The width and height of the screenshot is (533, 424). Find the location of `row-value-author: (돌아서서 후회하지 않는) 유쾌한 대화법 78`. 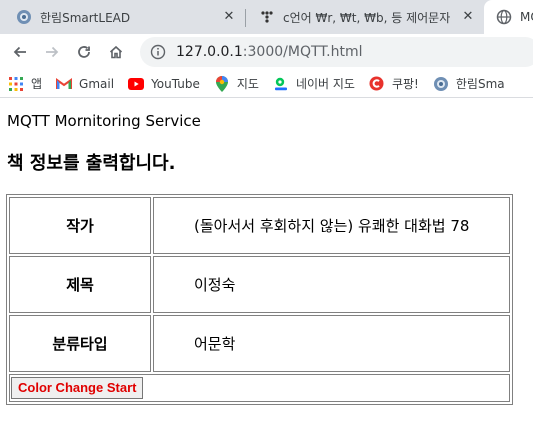

row-value-author: (돌아서서 후회하지 않는) 유쾌한 대화법 78 is located at coordinates (331, 225).